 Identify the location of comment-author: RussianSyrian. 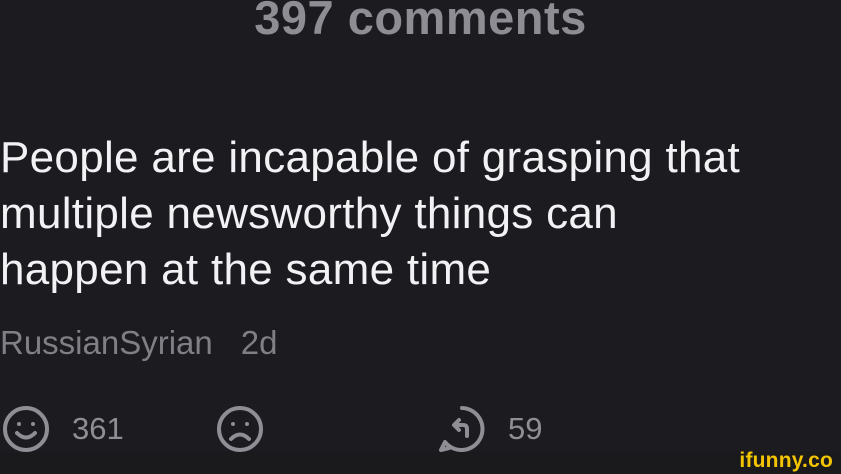
(106, 342).